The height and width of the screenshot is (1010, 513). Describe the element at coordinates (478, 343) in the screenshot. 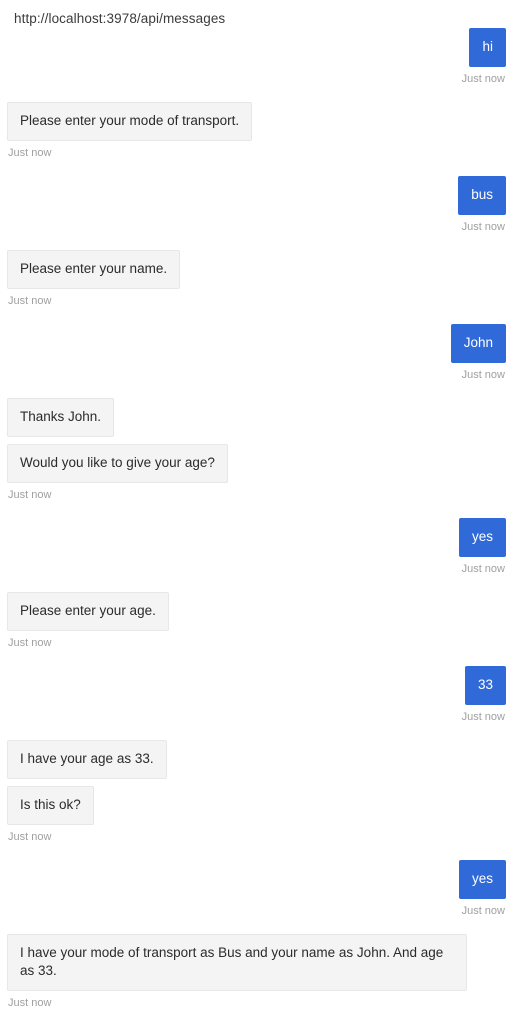

I see `user-message-bubble: John` at that location.